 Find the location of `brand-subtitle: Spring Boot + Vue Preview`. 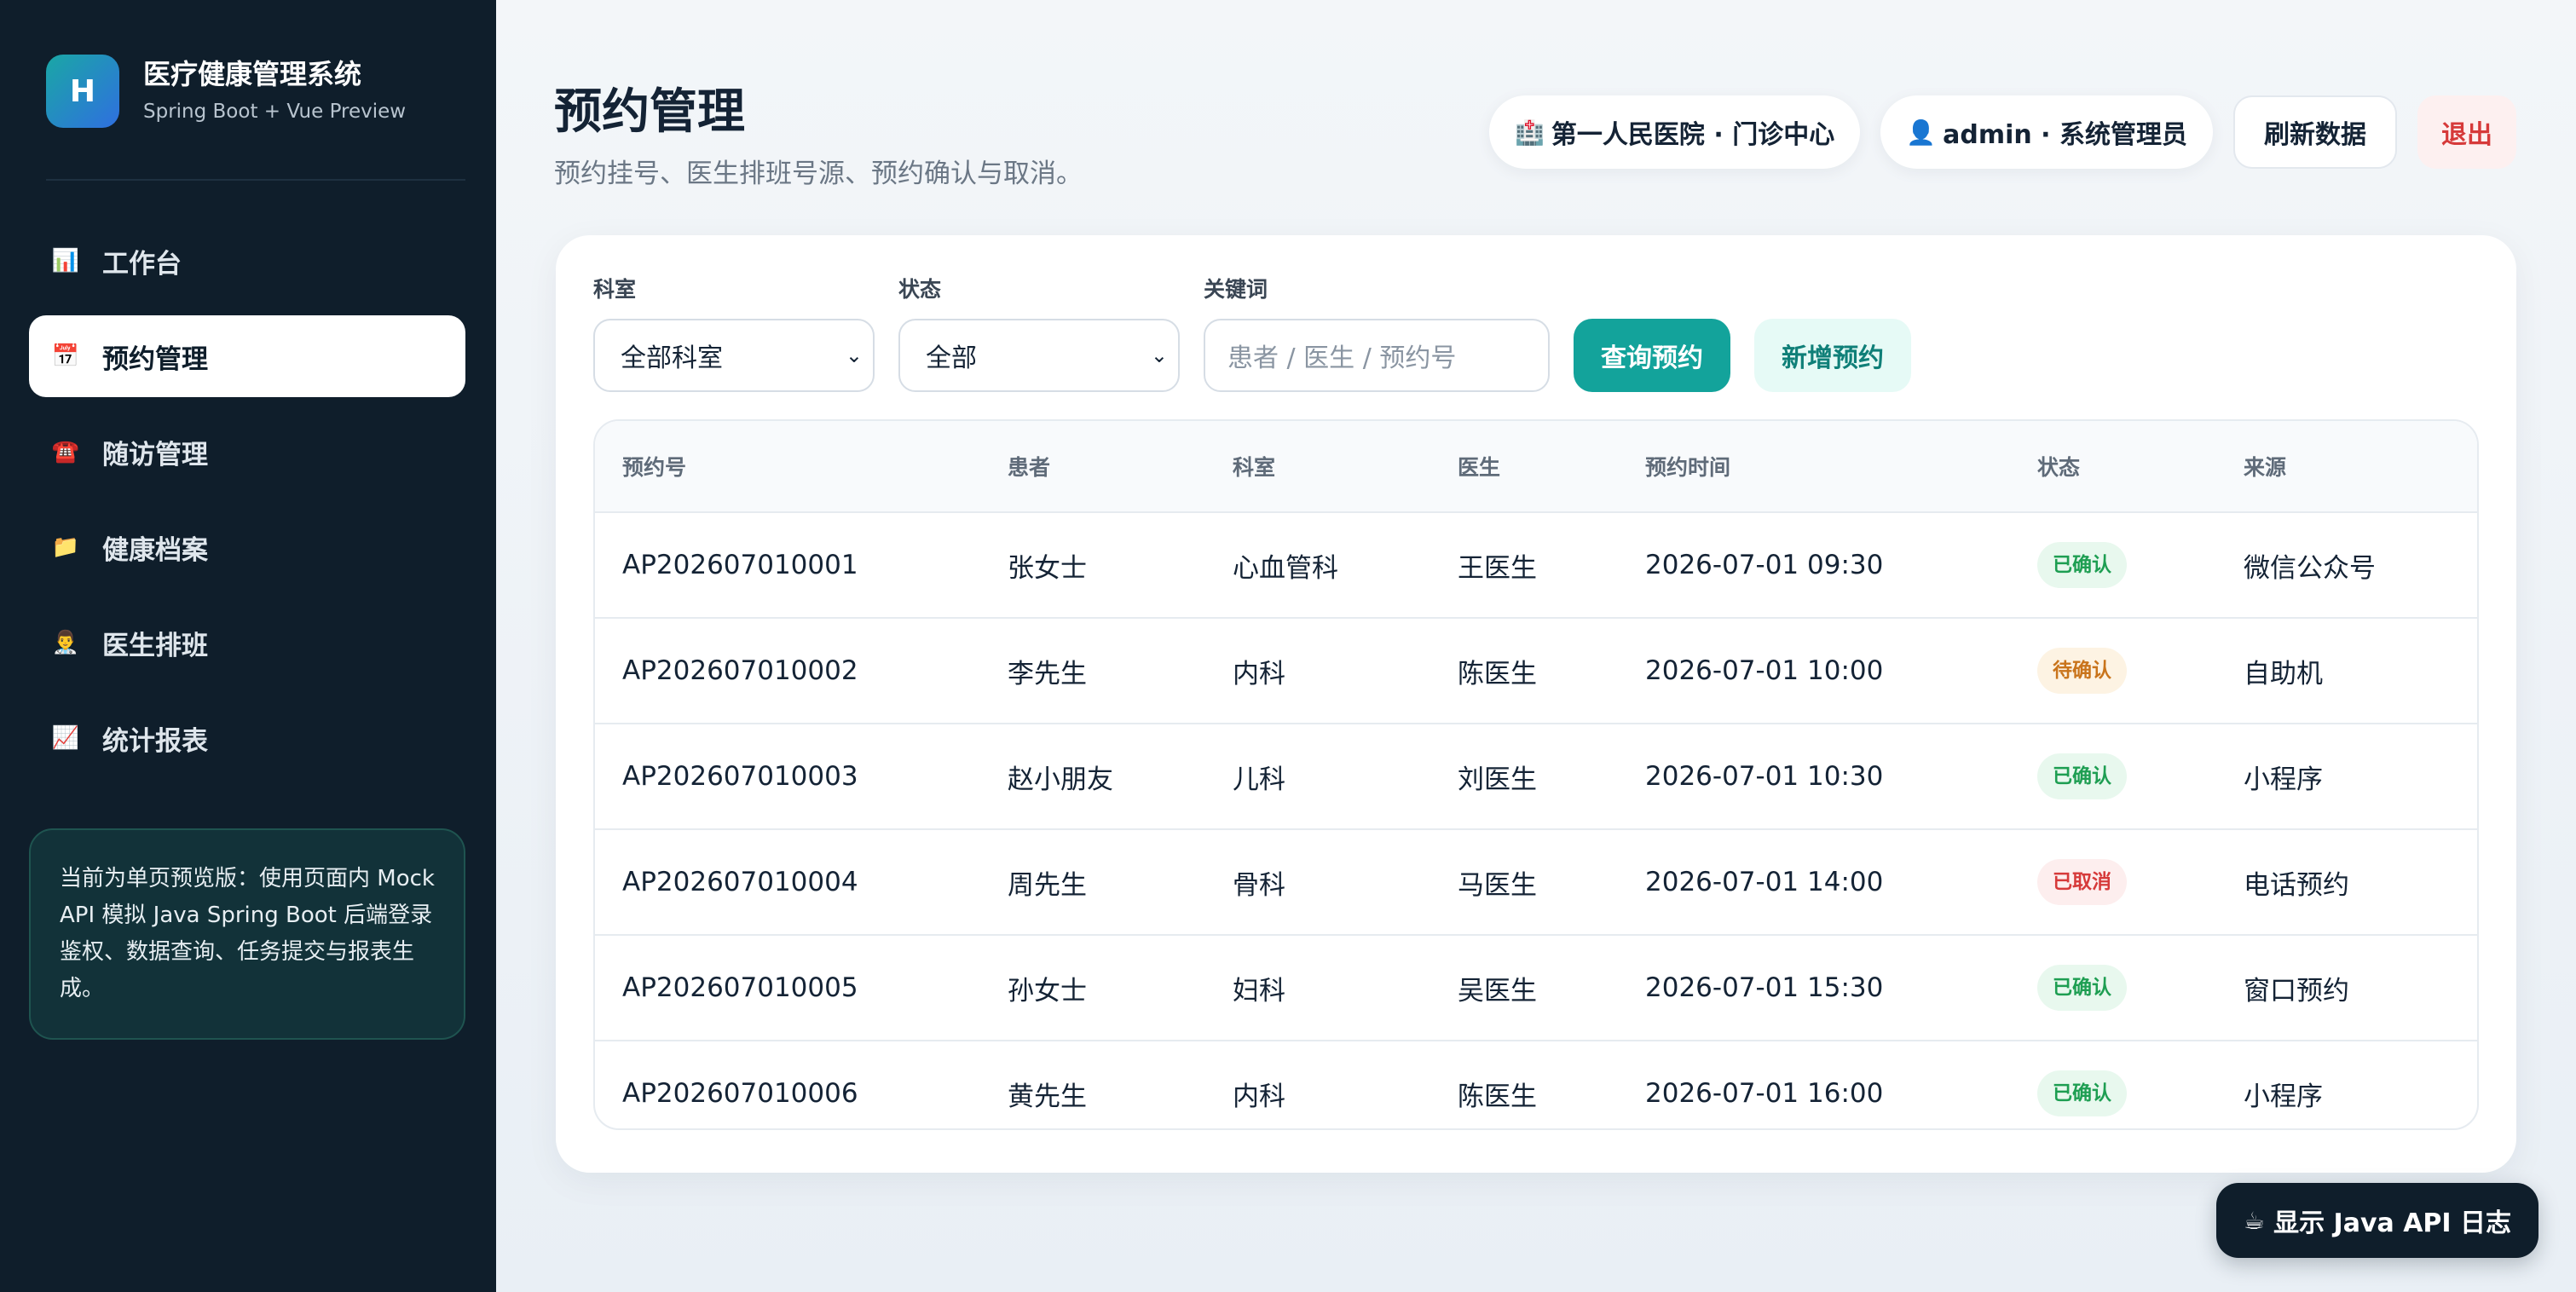

brand-subtitle: Spring Boot + Vue Preview is located at coordinates (275, 112).